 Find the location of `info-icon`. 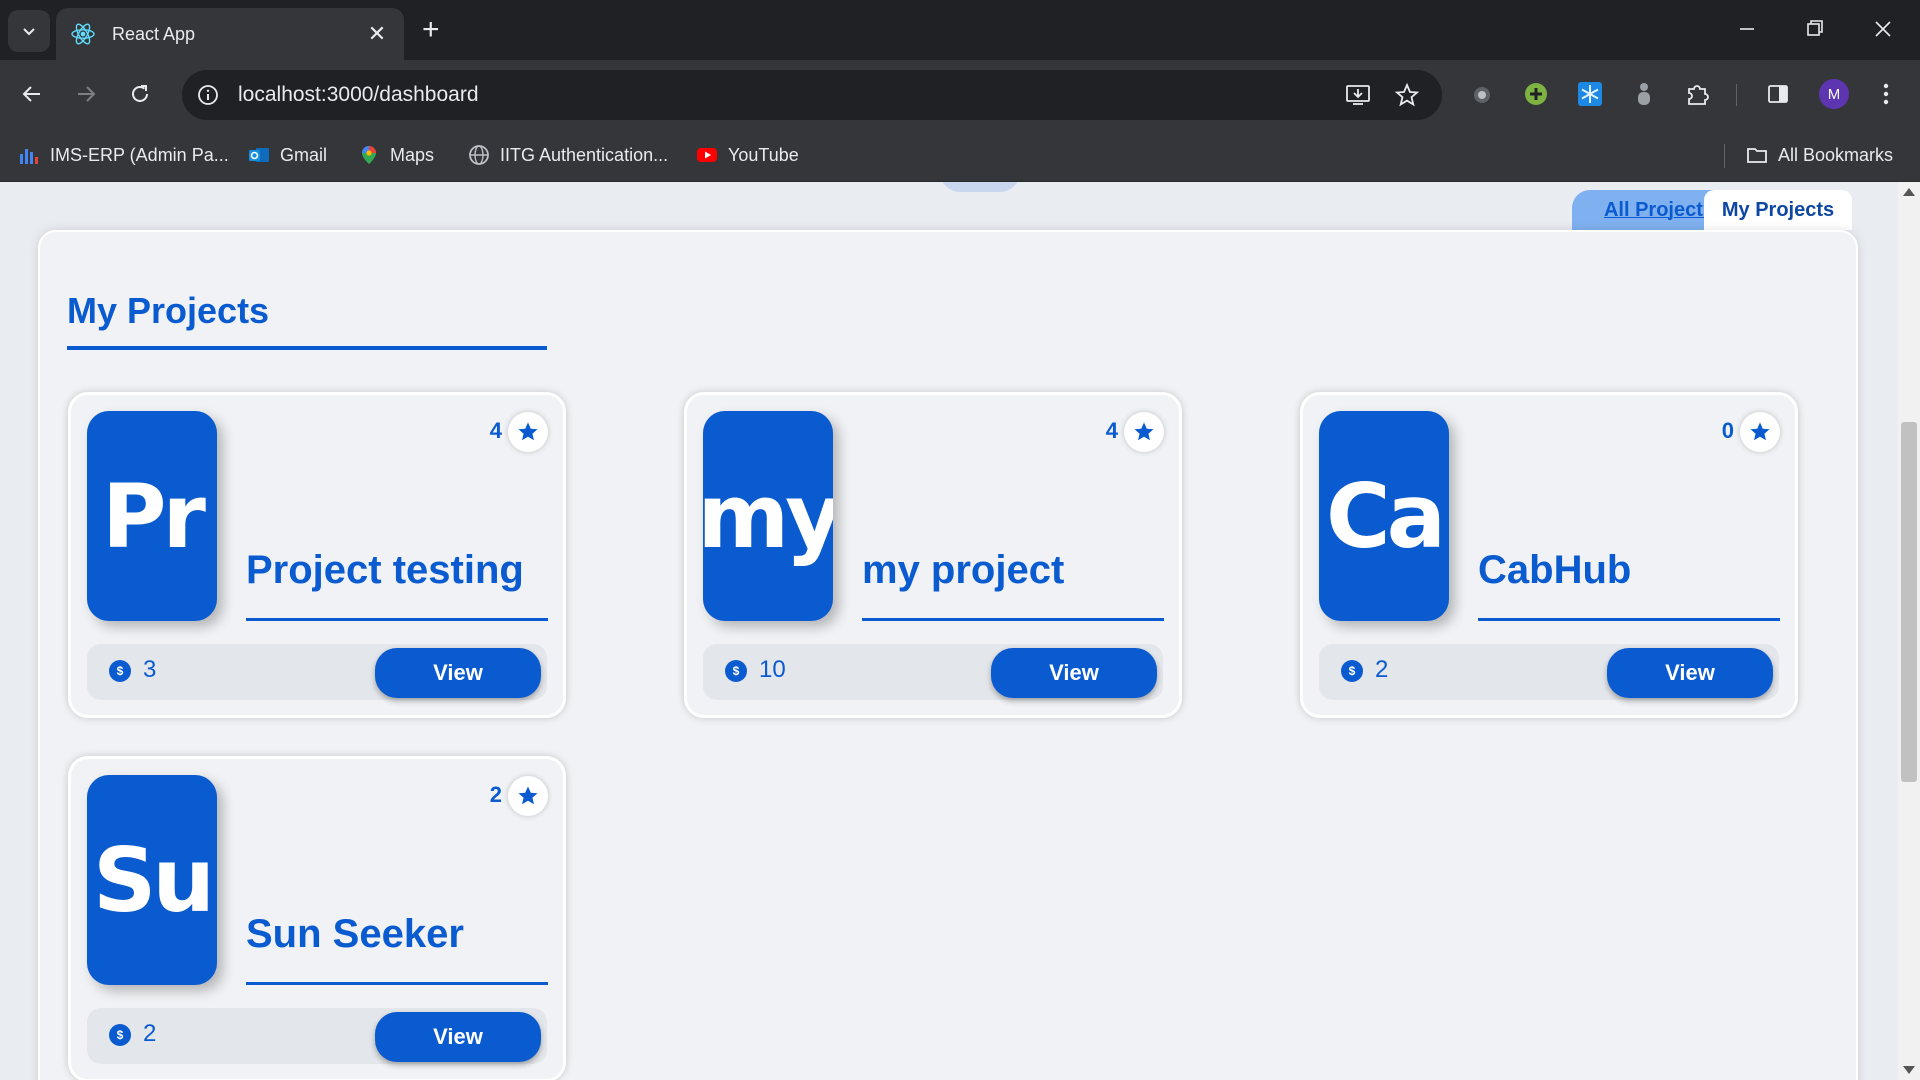

info-icon is located at coordinates (208, 95).